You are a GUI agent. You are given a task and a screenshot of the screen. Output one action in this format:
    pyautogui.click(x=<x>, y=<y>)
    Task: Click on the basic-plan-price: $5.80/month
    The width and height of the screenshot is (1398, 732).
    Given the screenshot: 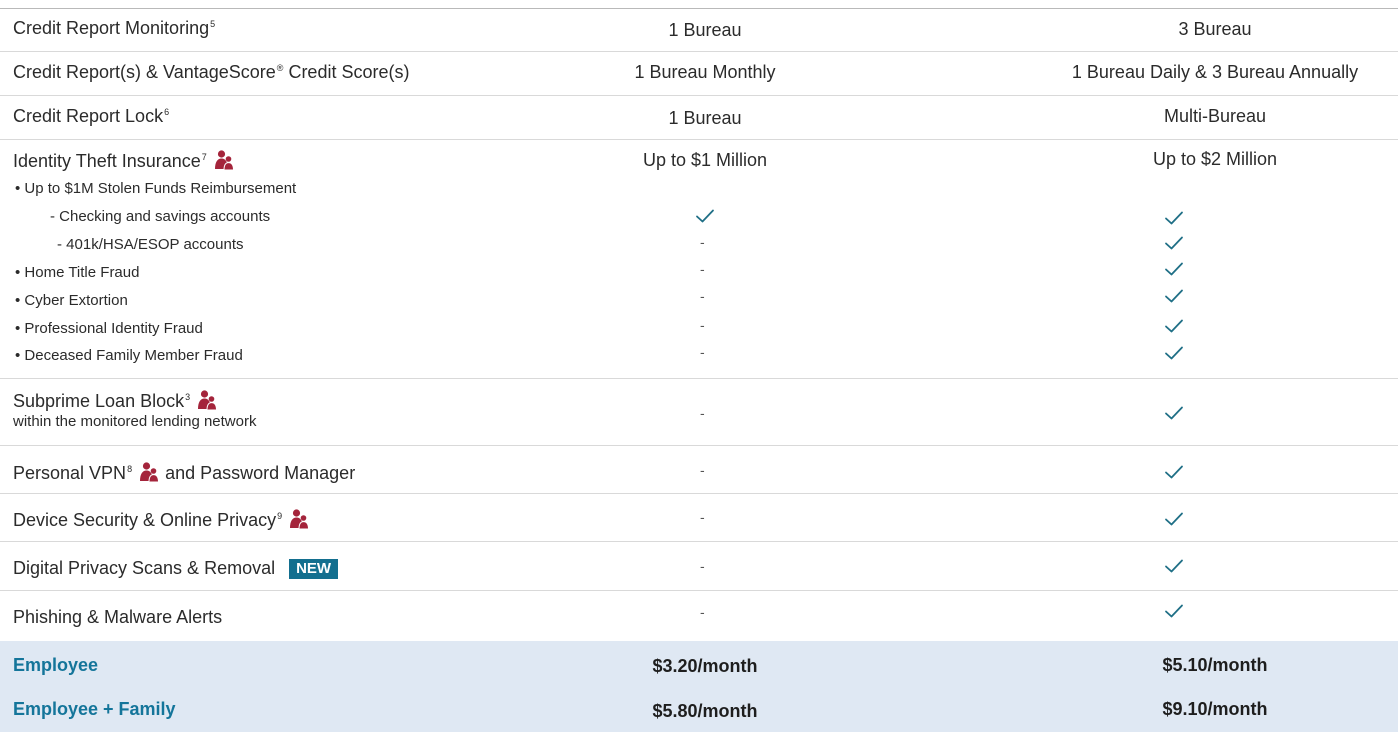 What is the action you would take?
    pyautogui.click(x=705, y=711)
    